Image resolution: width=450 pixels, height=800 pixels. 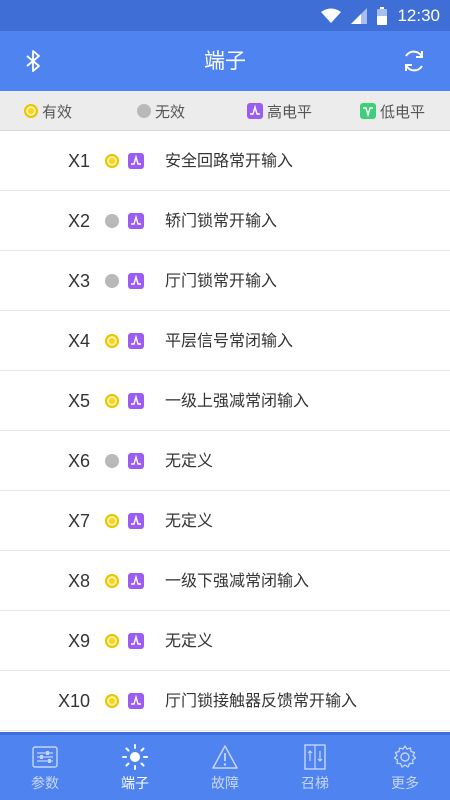 I want to click on terminal-description: 轿门锁常开输入, so click(x=221, y=220).